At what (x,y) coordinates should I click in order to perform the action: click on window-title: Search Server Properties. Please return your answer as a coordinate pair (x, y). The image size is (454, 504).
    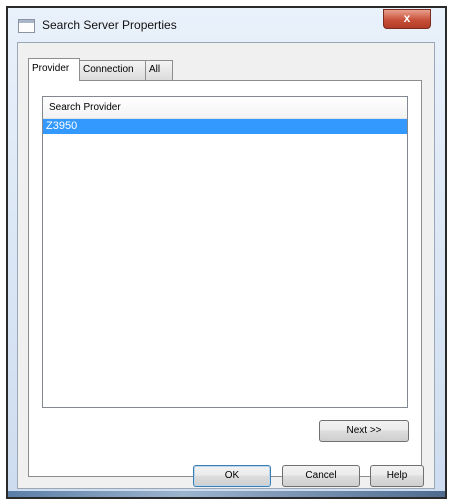
    Looking at the image, I should click on (109, 25).